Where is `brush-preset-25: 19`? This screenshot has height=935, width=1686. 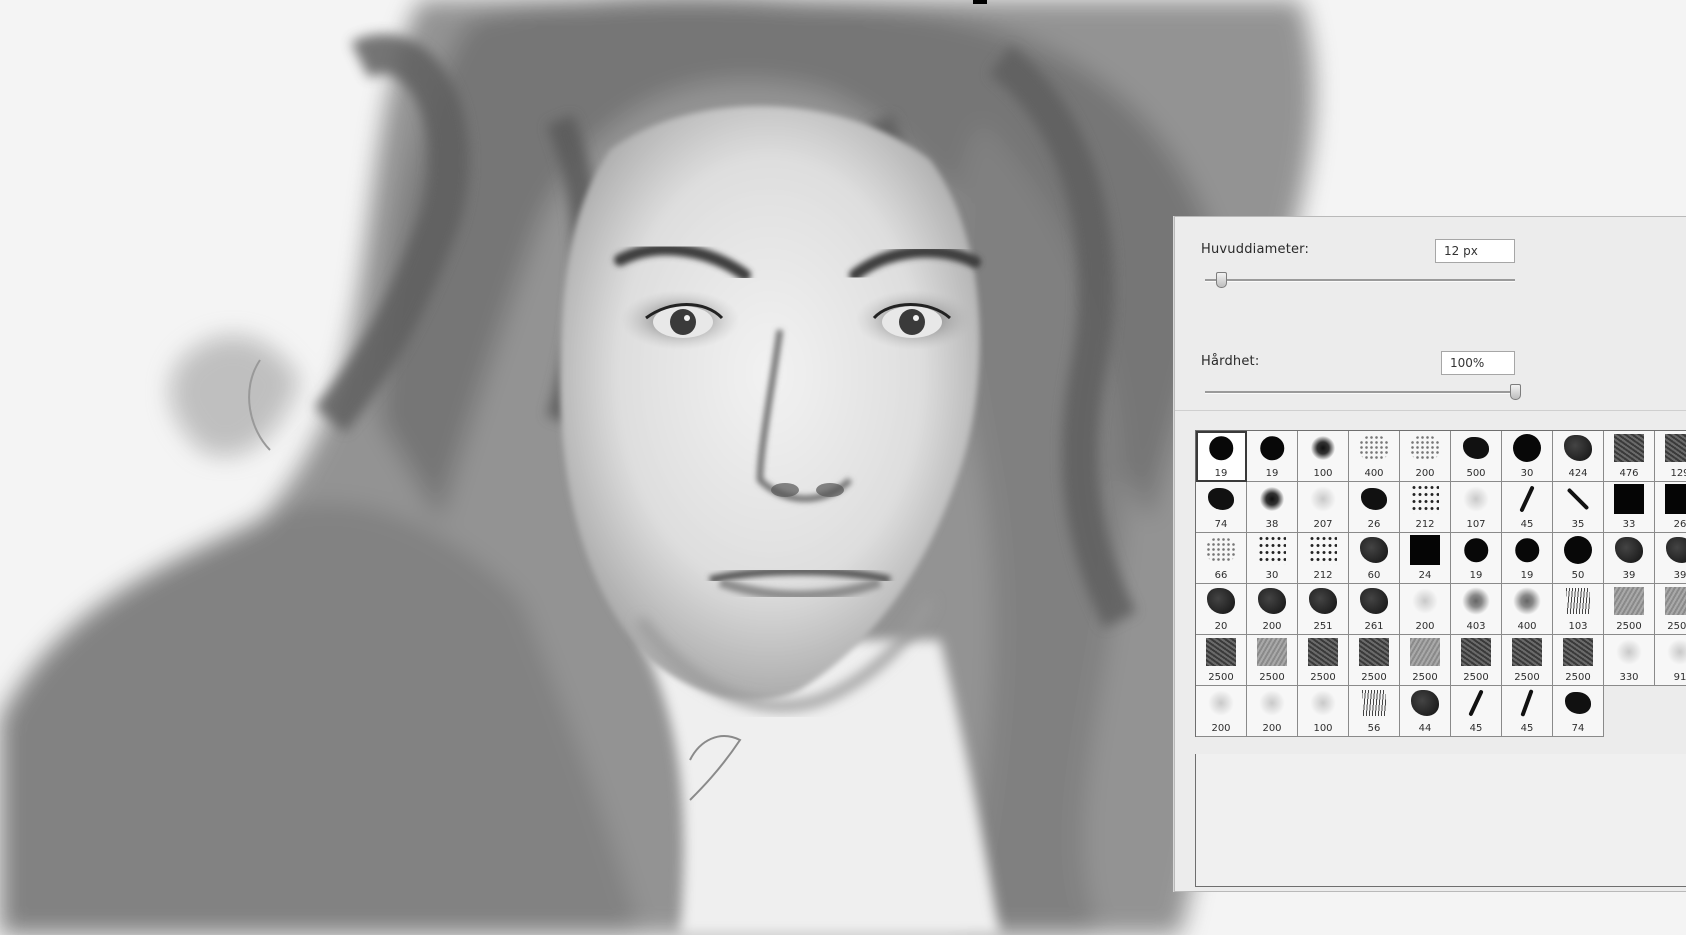
brush-preset-25: 19 is located at coordinates (1476, 558).